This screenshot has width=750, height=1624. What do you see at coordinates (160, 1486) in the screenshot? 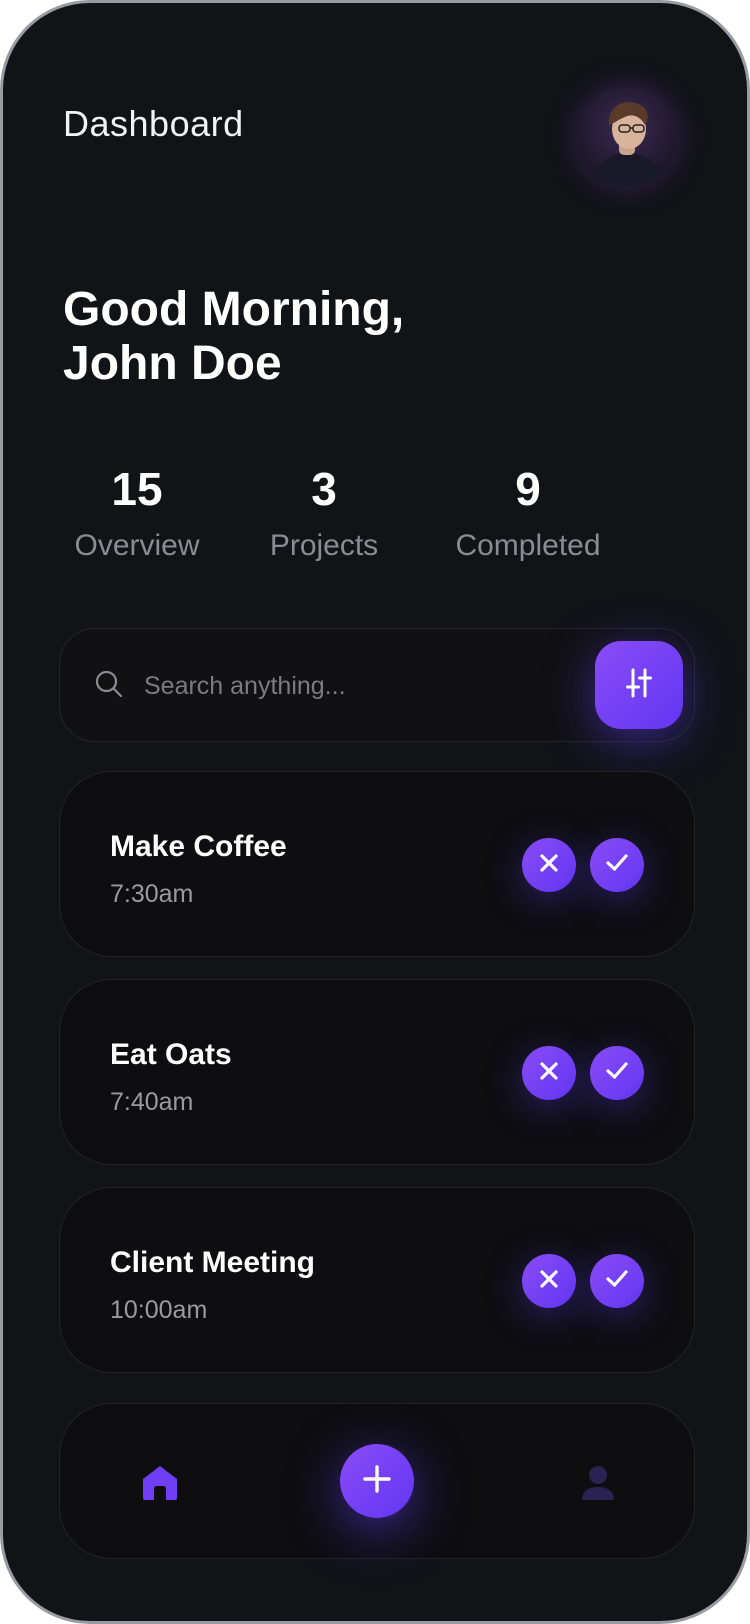
I see `home-icon` at bounding box center [160, 1486].